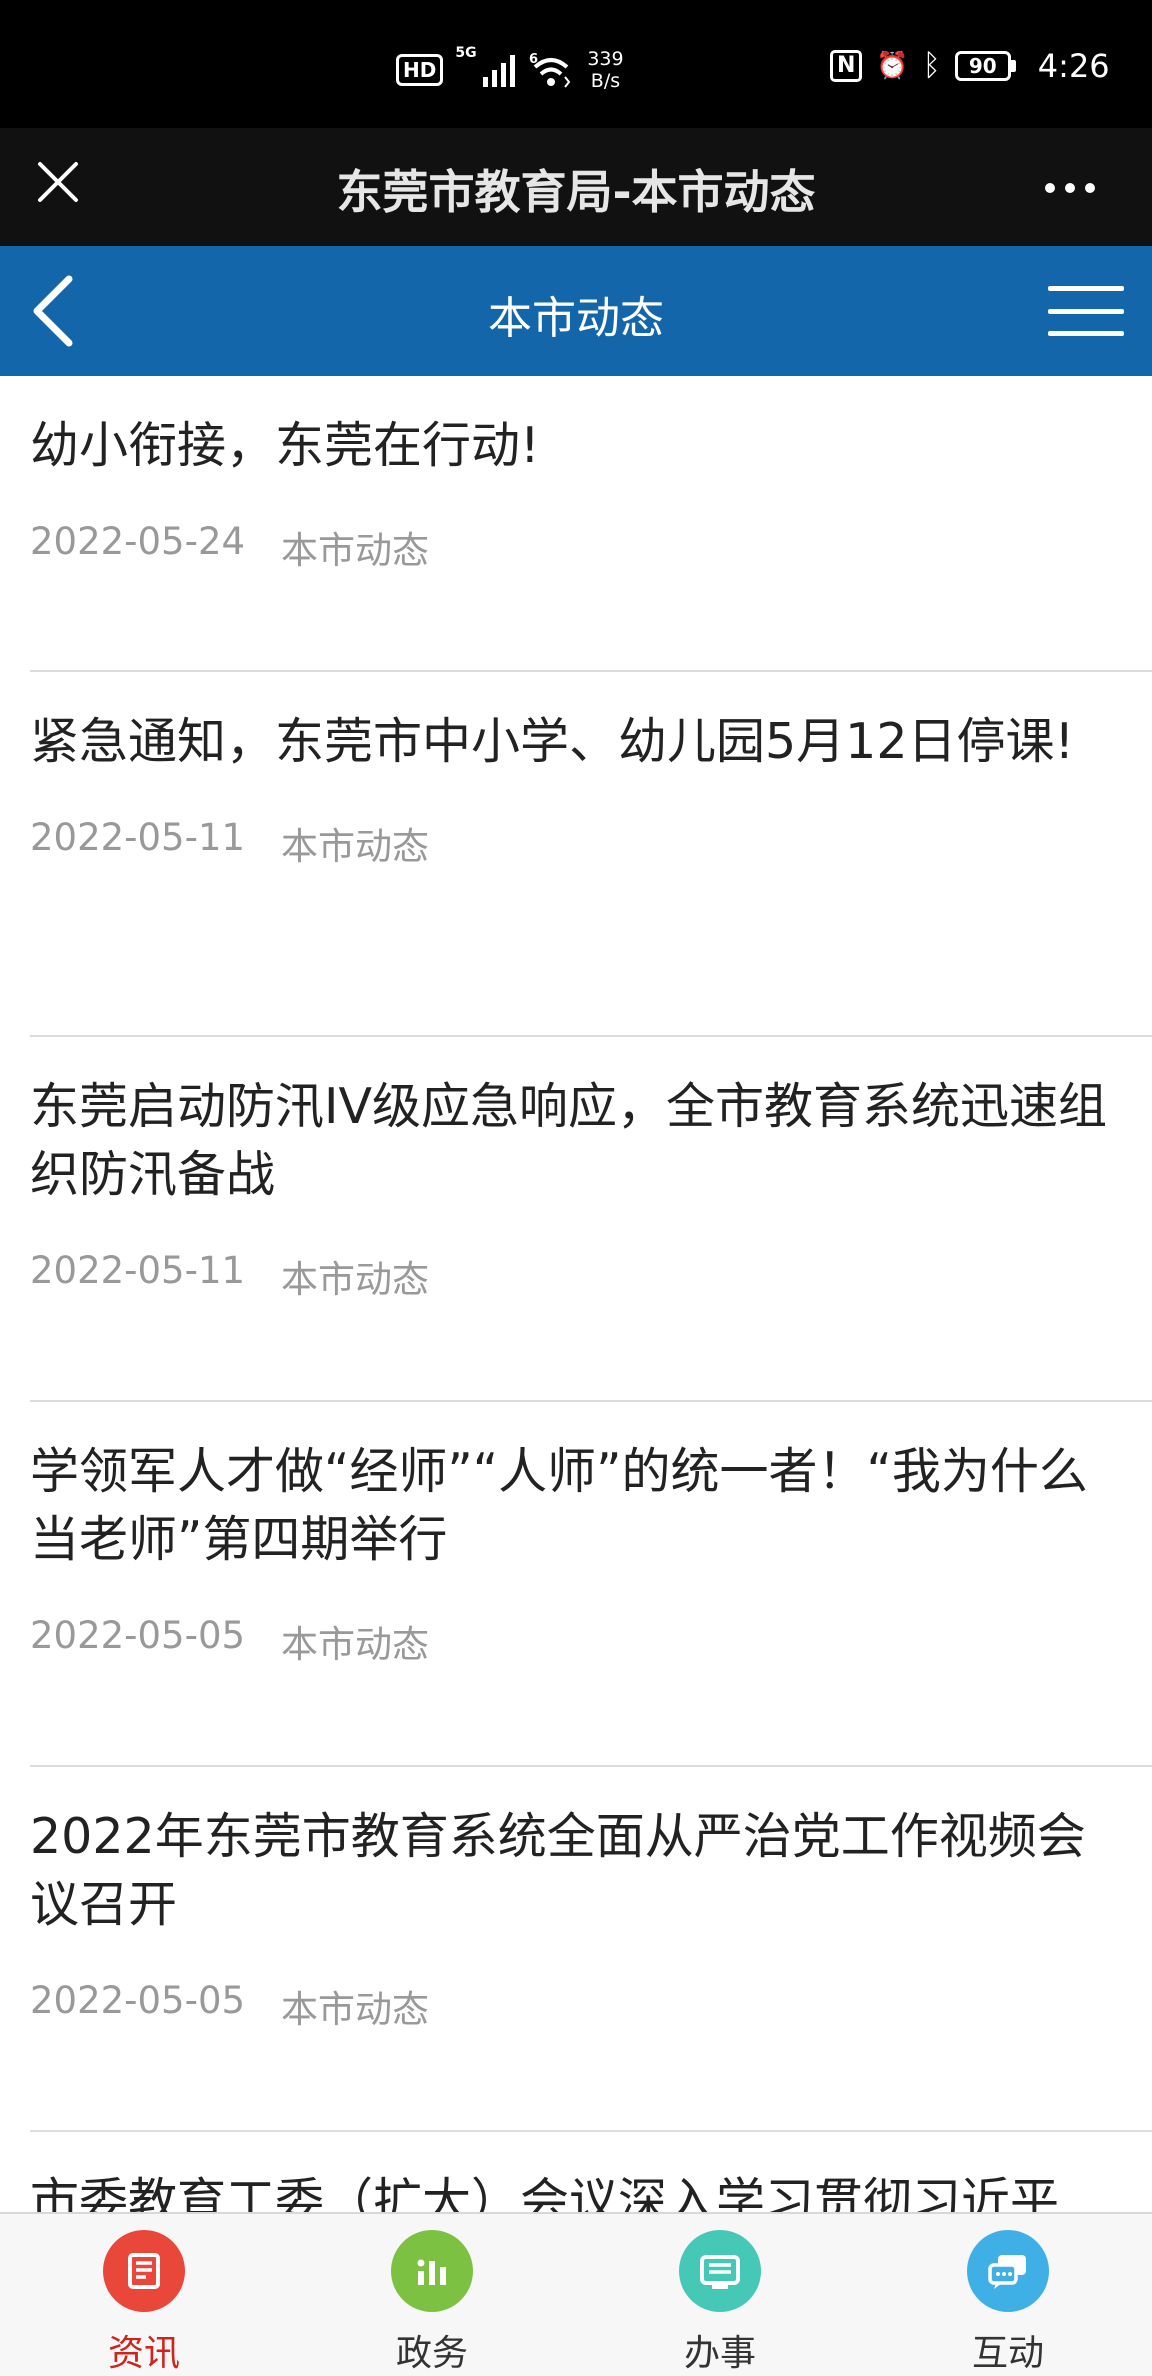  What do you see at coordinates (285, 445) in the screenshot?
I see `news-title: 幼小衔接，东莞在行动!` at bounding box center [285, 445].